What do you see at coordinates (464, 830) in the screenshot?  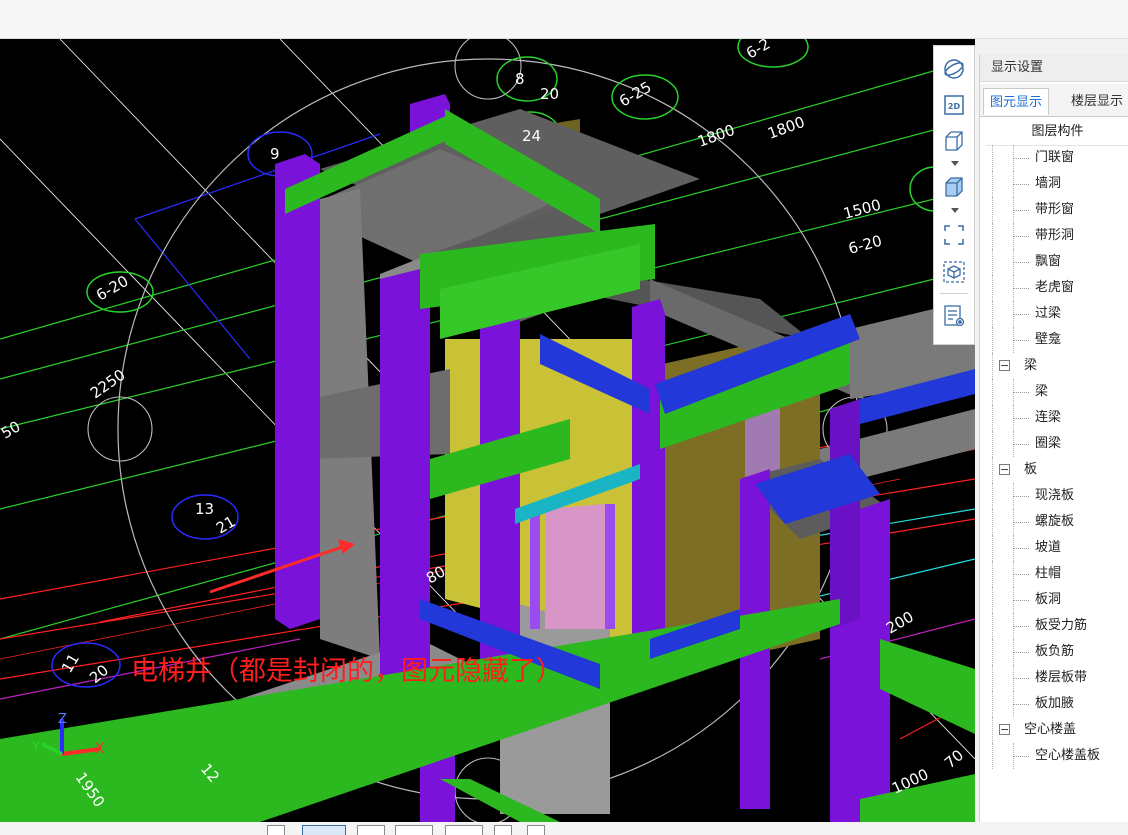 I see `snap-tool-icon` at bounding box center [464, 830].